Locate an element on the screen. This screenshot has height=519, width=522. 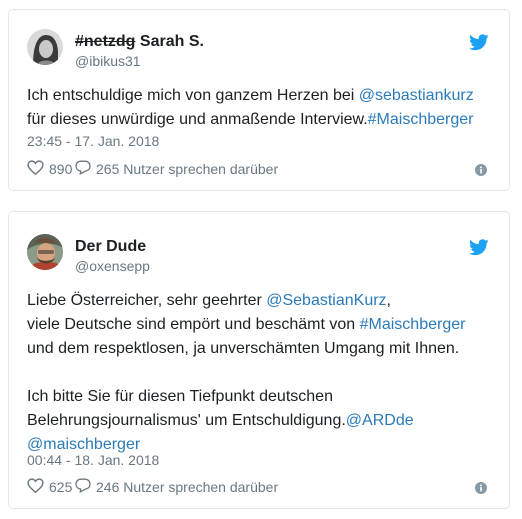
author-name: #netzdg Sarah S. is located at coordinates (139, 42).